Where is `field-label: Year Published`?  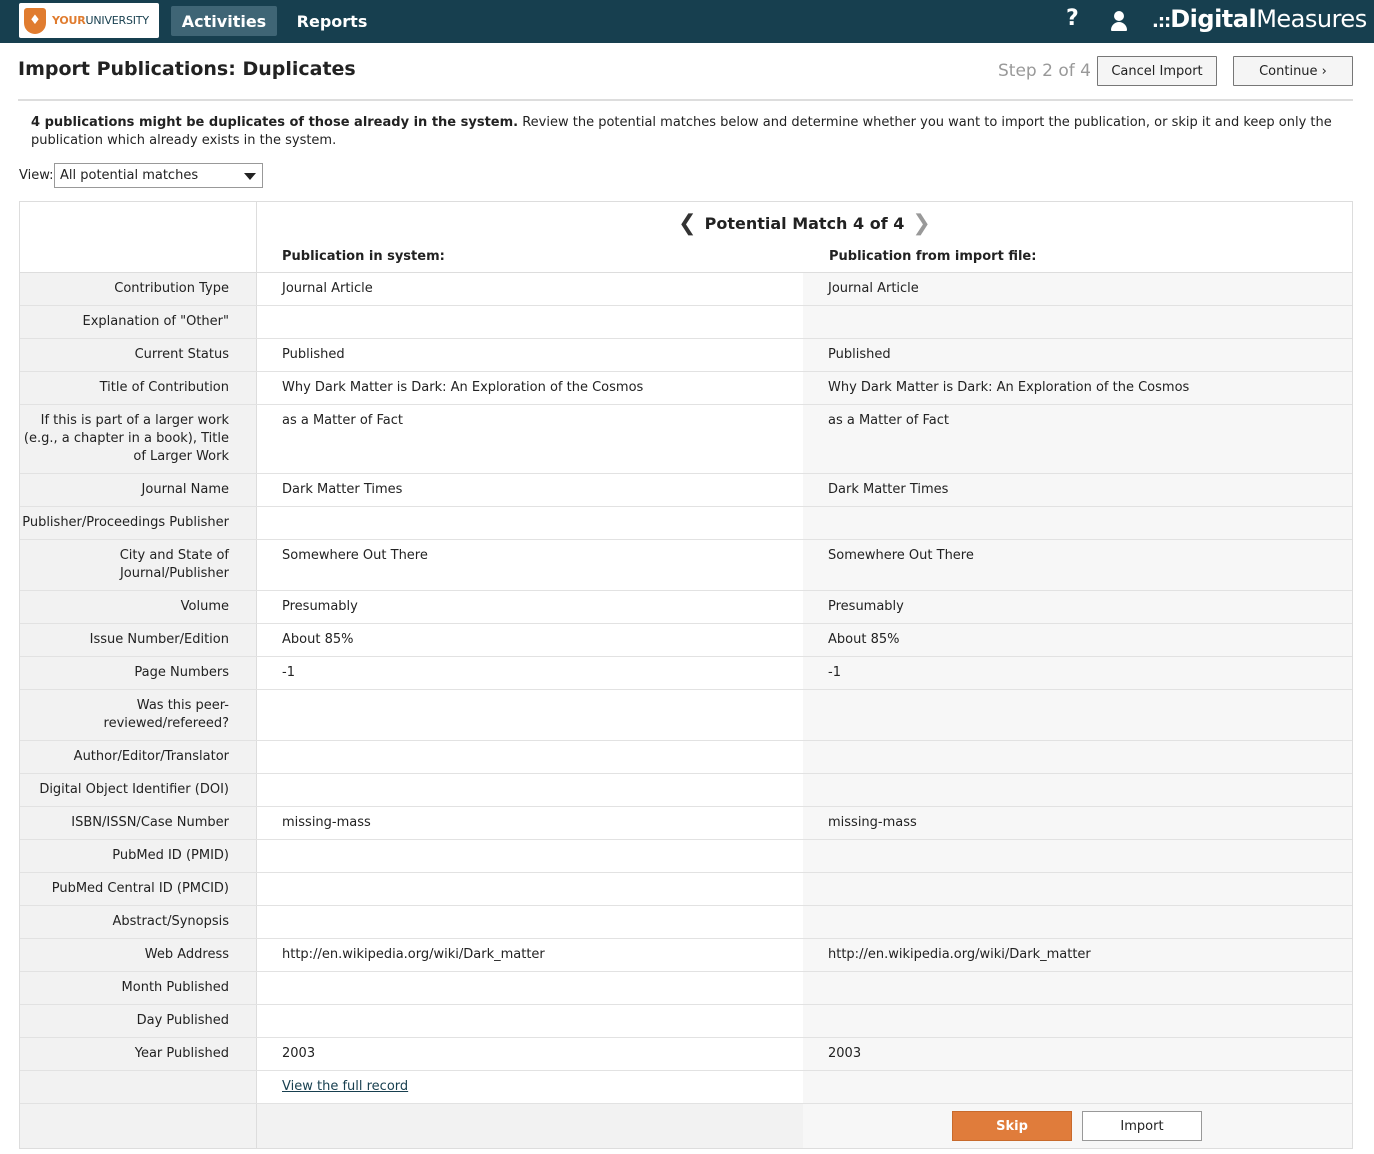 field-label: Year Published is located at coordinates (138, 1054).